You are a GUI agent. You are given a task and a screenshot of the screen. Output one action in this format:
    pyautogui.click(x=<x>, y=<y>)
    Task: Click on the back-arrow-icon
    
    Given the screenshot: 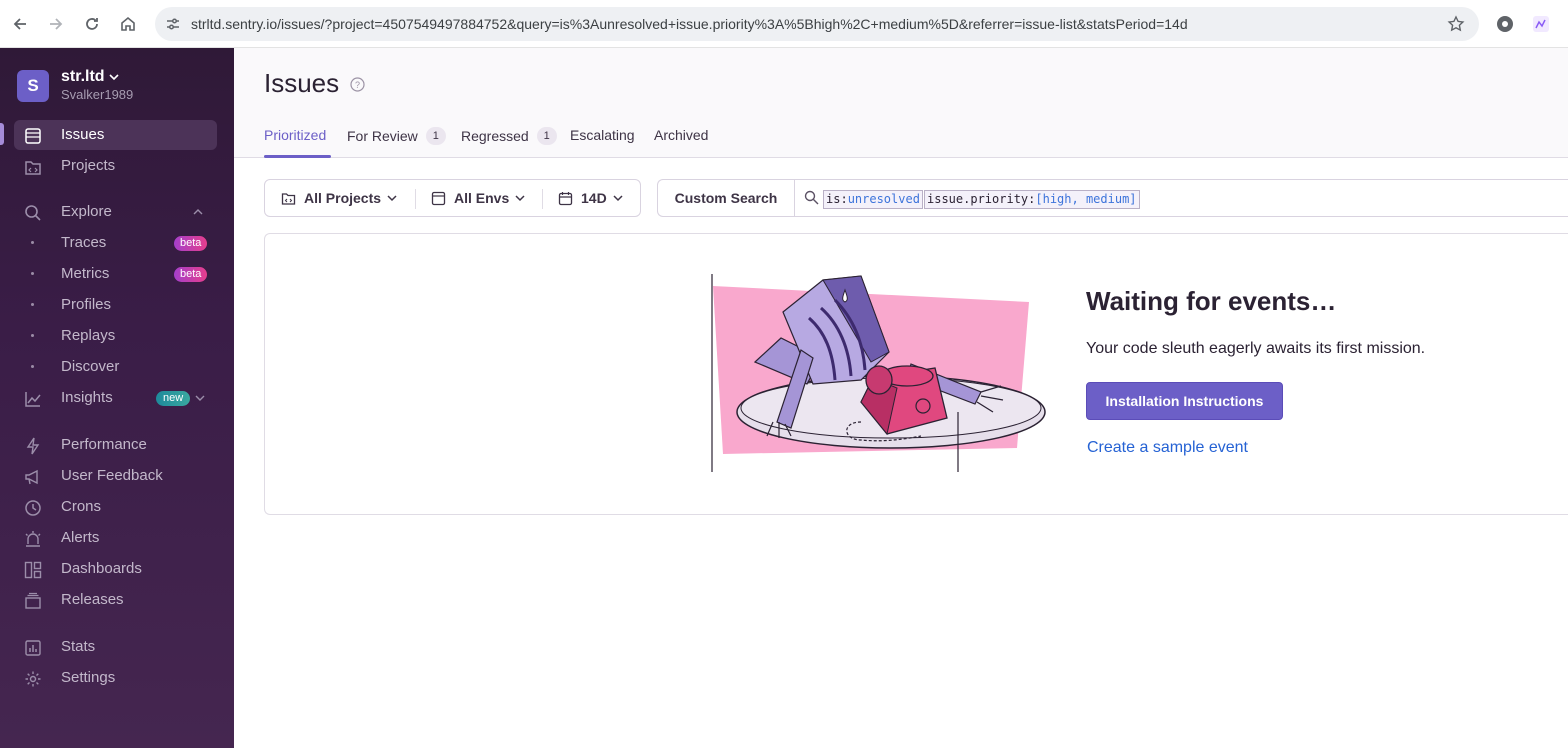 What is the action you would take?
    pyautogui.click(x=20, y=24)
    